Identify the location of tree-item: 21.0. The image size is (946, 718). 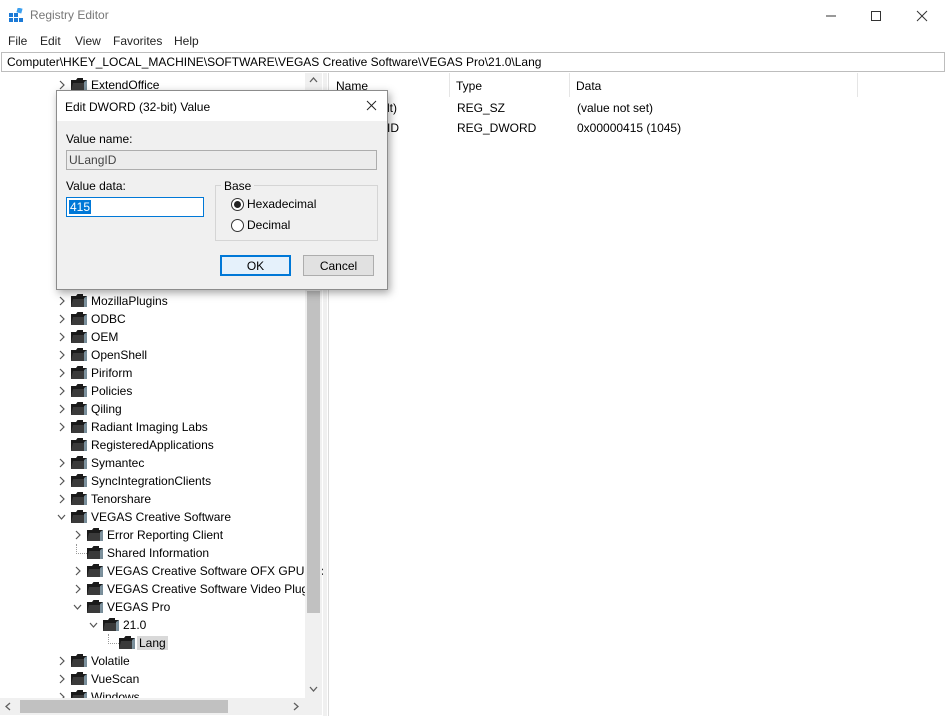
(196, 625).